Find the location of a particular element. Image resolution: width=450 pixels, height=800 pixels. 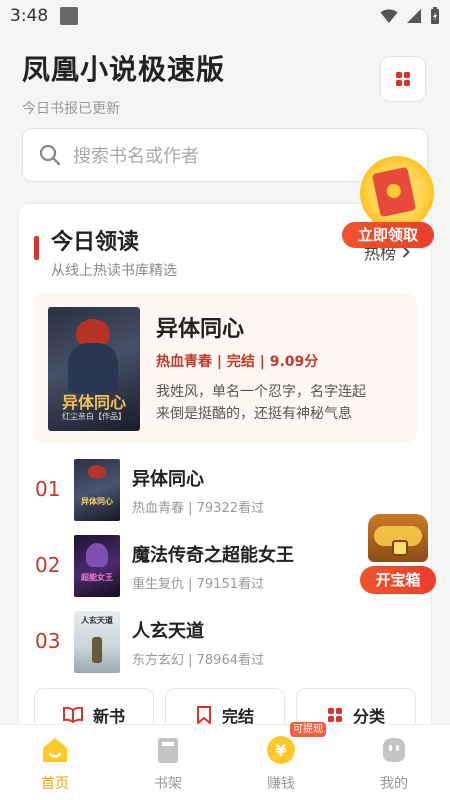

battery-icon is located at coordinates (435, 15).